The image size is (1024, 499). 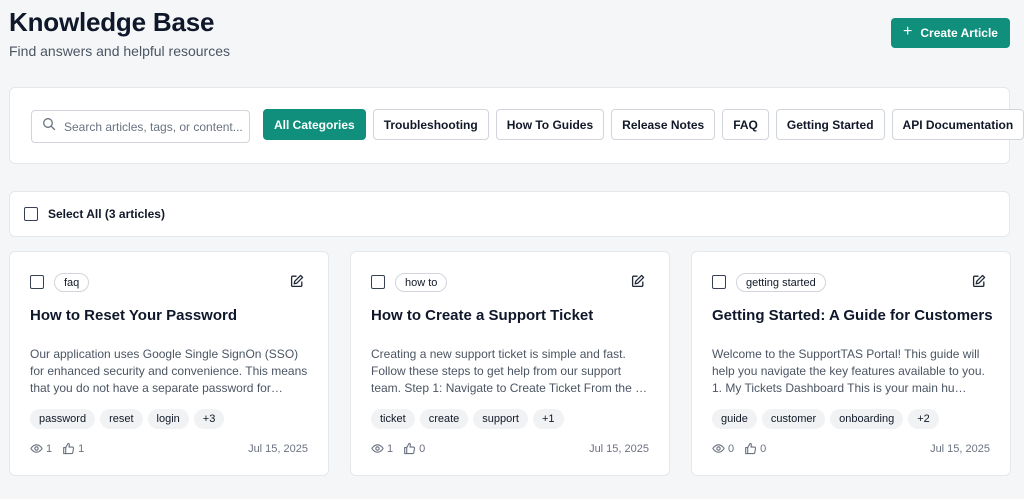 I want to click on page-subtitle: Find answers and helpful resources, so click(x=120, y=51).